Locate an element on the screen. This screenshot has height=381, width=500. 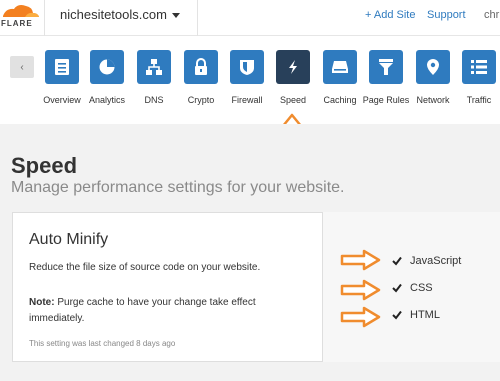
chevron-down-icon is located at coordinates (175, 15).